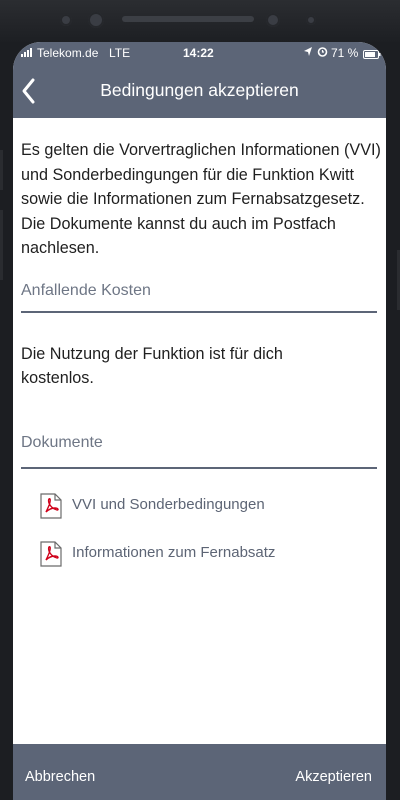 Image resolution: width=400 pixels, height=800 pixels. What do you see at coordinates (62, 442) in the screenshot?
I see `documents-heading: Dokumente` at bounding box center [62, 442].